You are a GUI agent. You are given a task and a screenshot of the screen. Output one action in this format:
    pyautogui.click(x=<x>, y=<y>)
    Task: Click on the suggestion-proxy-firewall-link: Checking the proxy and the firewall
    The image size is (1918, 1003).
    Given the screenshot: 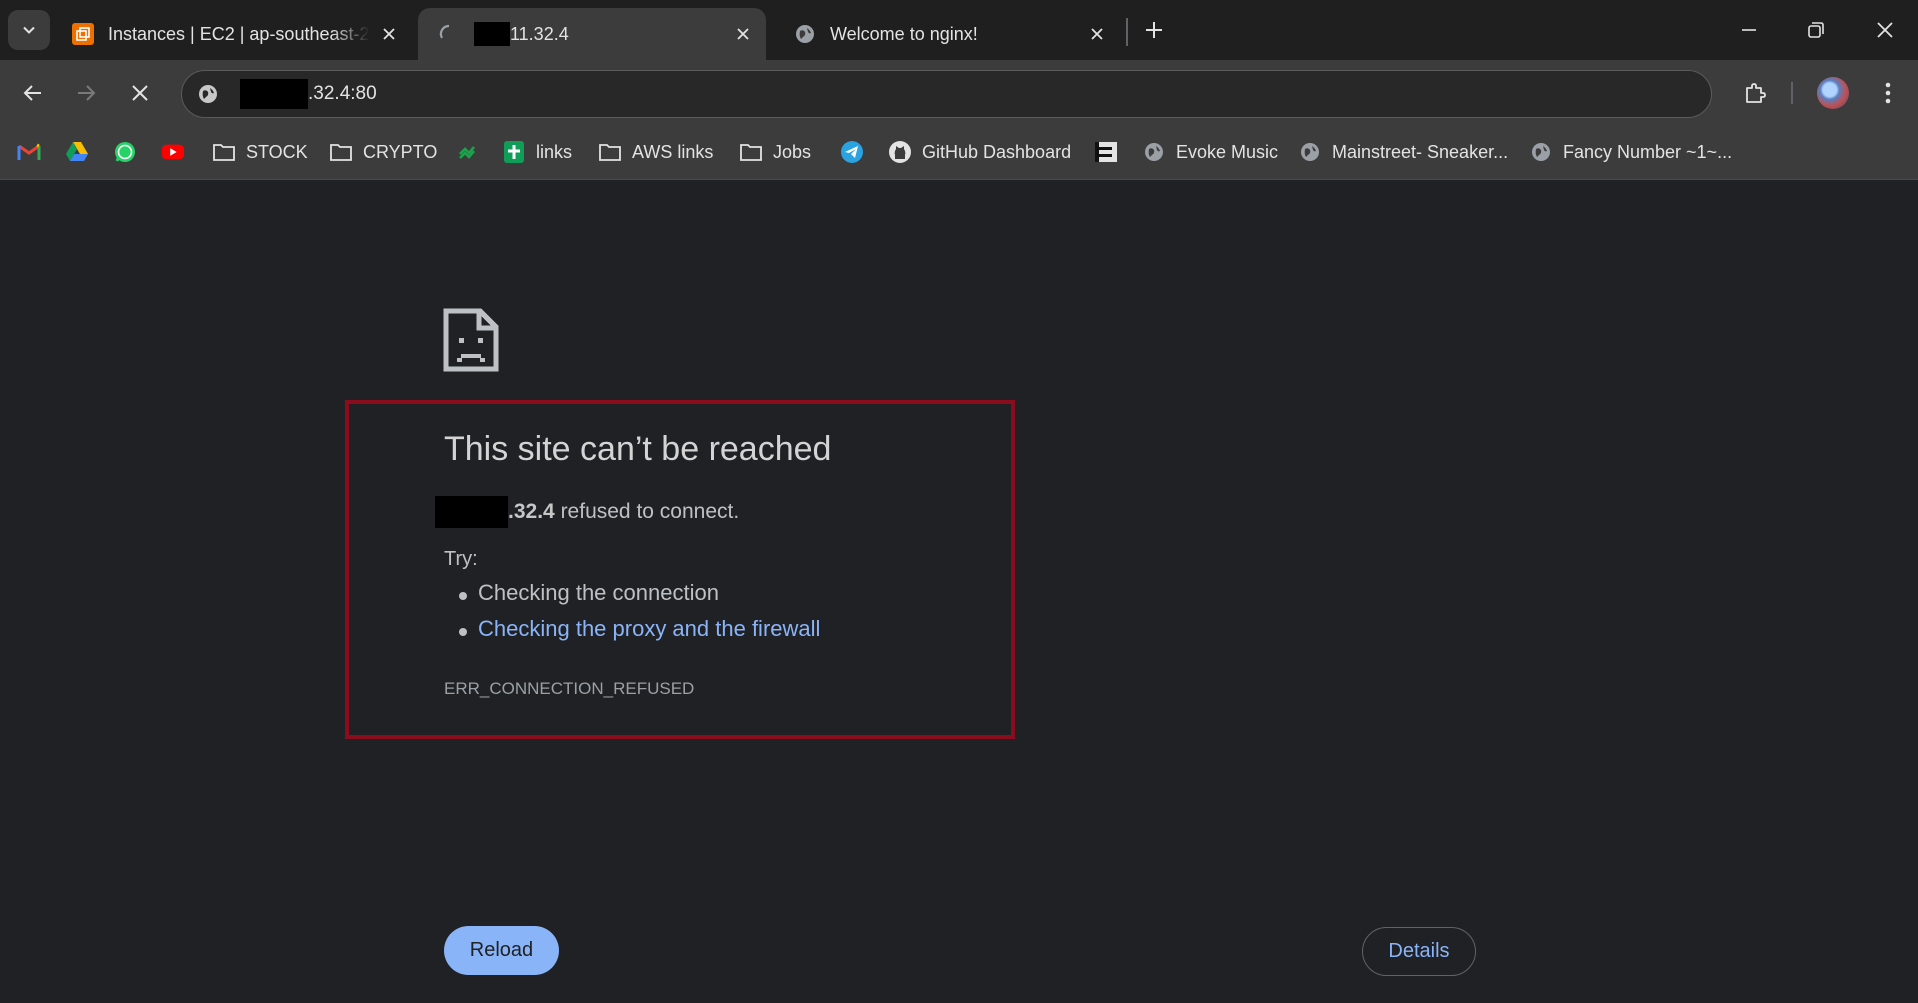 What is the action you would take?
    pyautogui.click(x=639, y=629)
    